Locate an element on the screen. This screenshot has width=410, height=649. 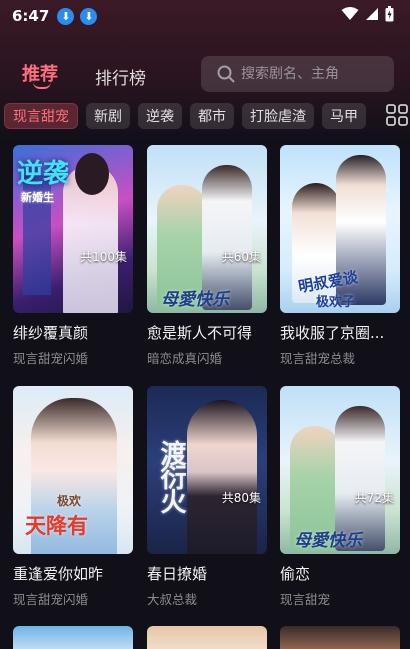
chip-new: 新剧 is located at coordinates (108, 116).